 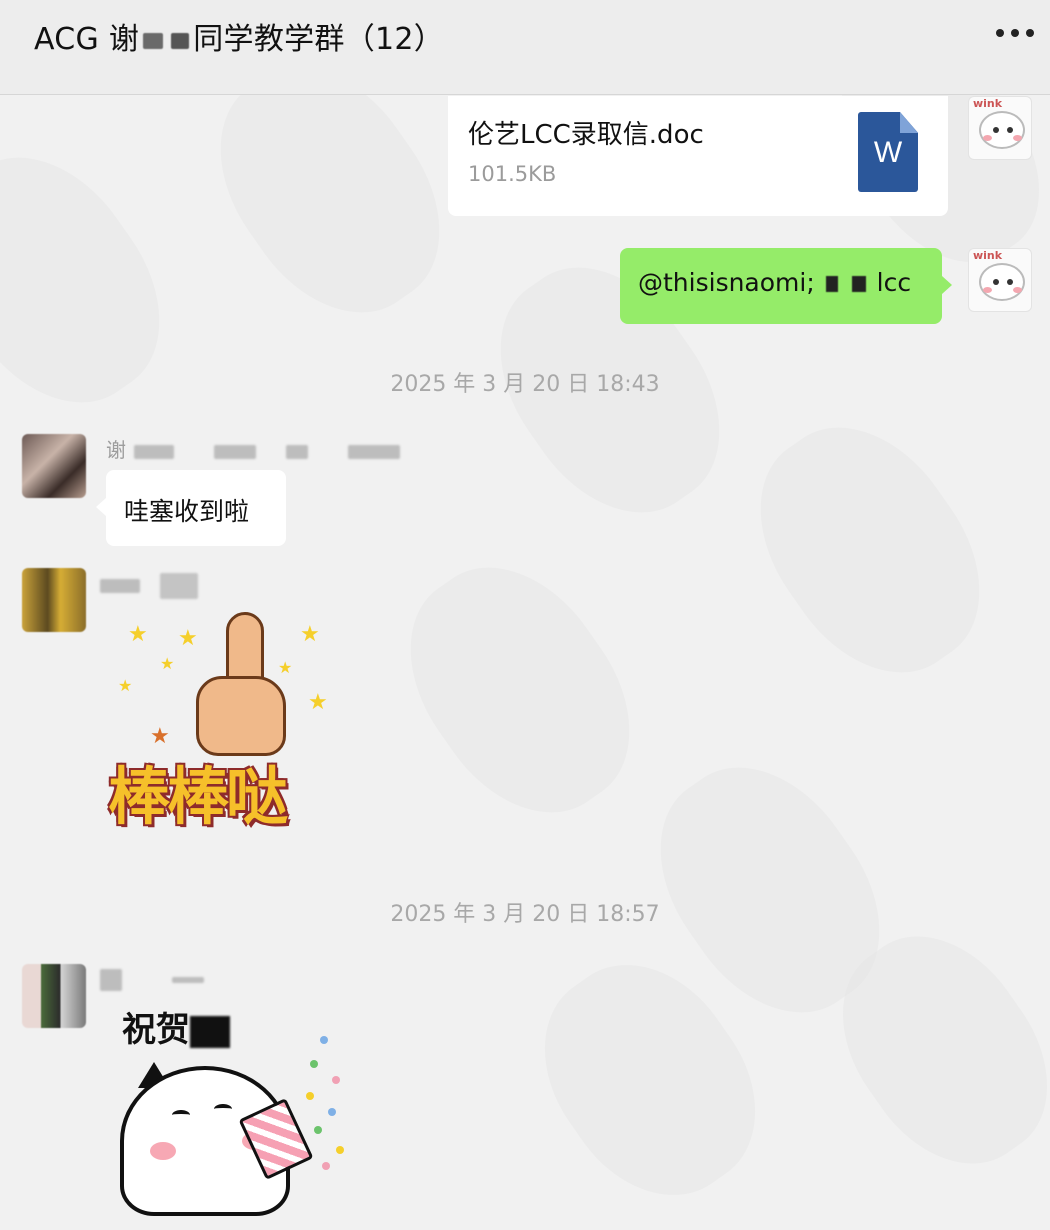 What do you see at coordinates (525, 914) in the screenshot?
I see `timestamp: 2025 年 3 月 20 日 18:57` at bounding box center [525, 914].